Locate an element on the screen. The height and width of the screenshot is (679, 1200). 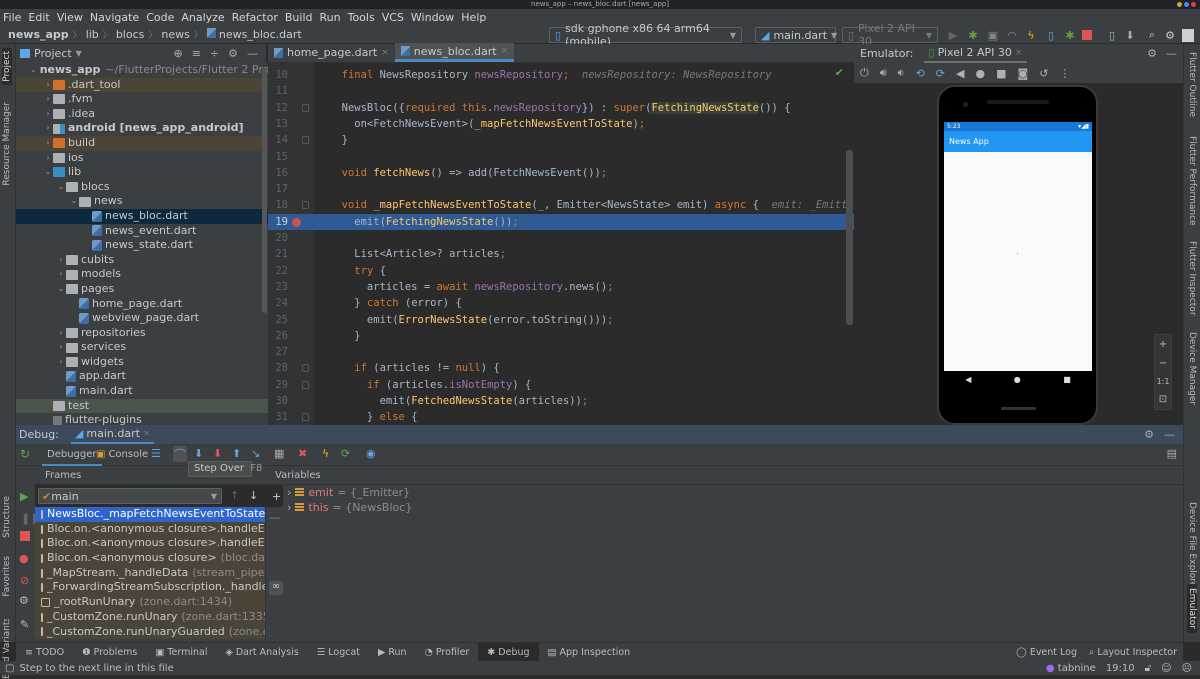
bottom-tab-terminal: ▣ Terminal is located at coordinates (181, 652).